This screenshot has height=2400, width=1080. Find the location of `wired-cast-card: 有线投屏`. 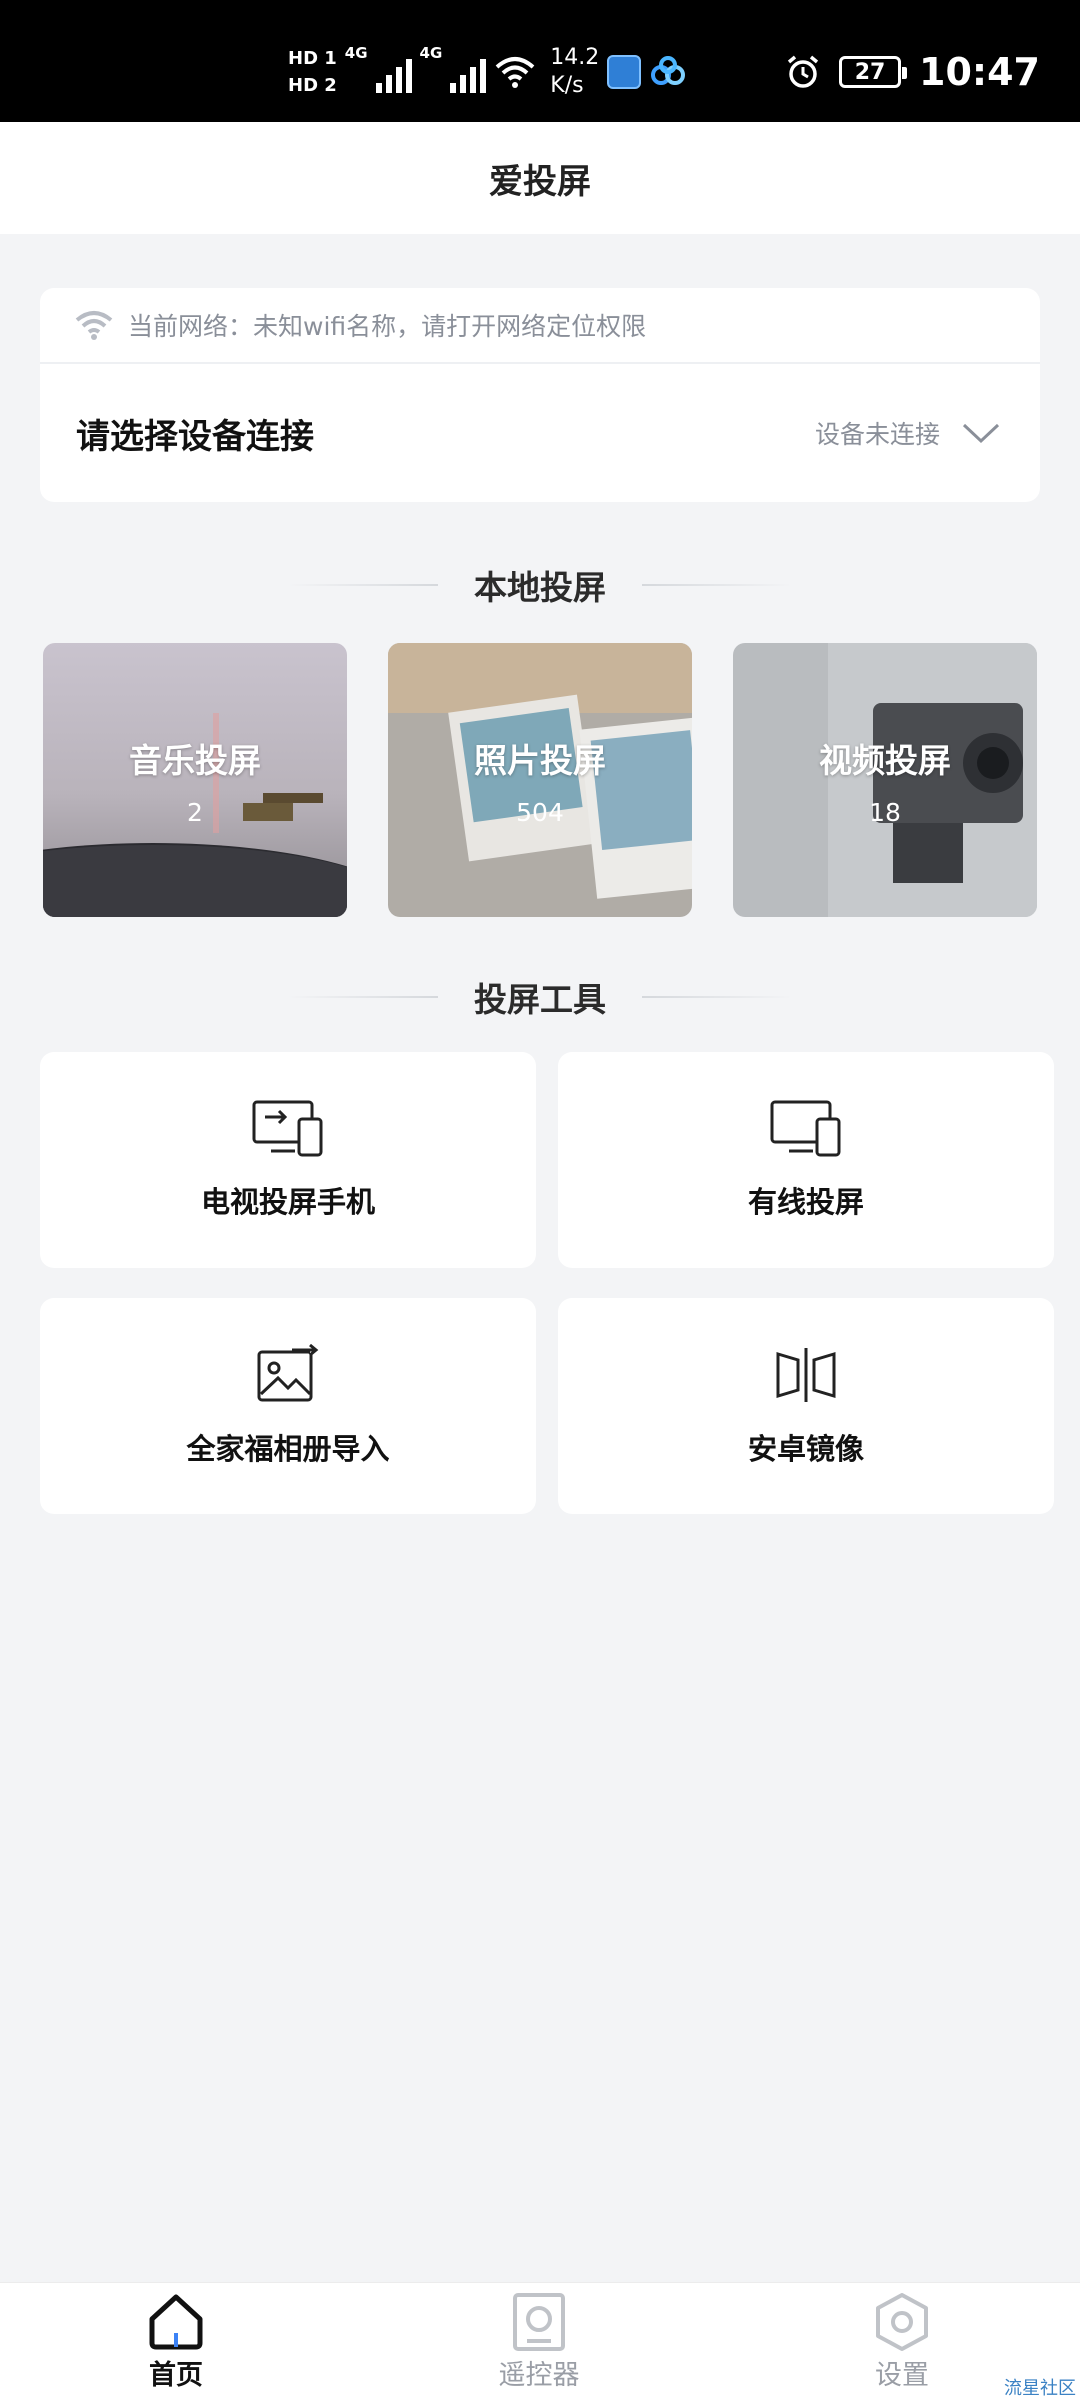

wired-cast-card: 有线投屏 is located at coordinates (806, 1160).